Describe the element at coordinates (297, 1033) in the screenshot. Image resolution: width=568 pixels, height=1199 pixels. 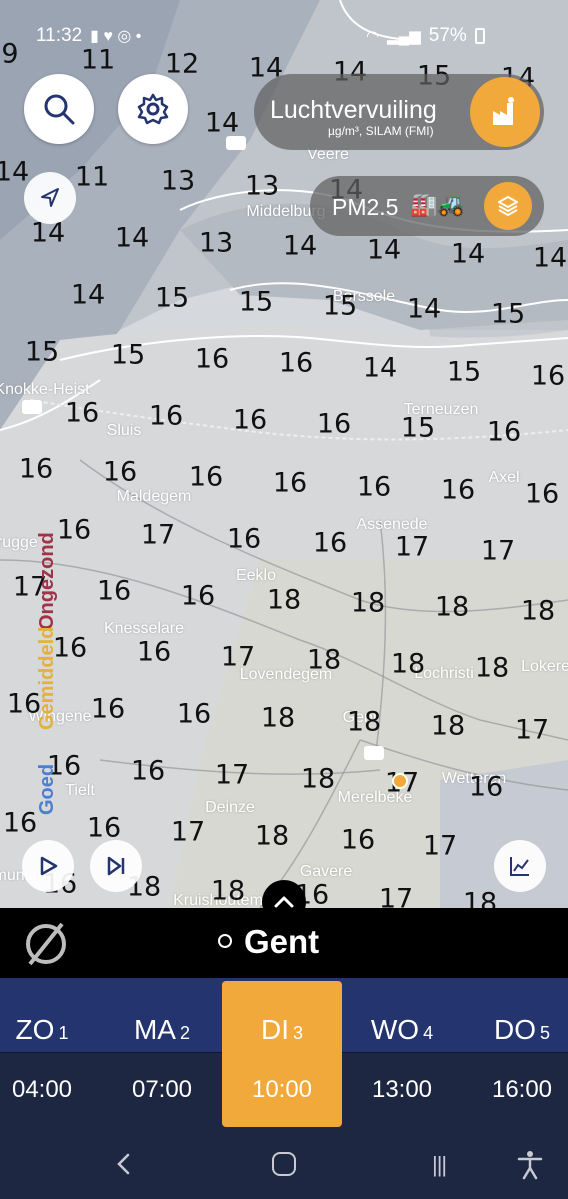
I see `day-number: 3` at that location.